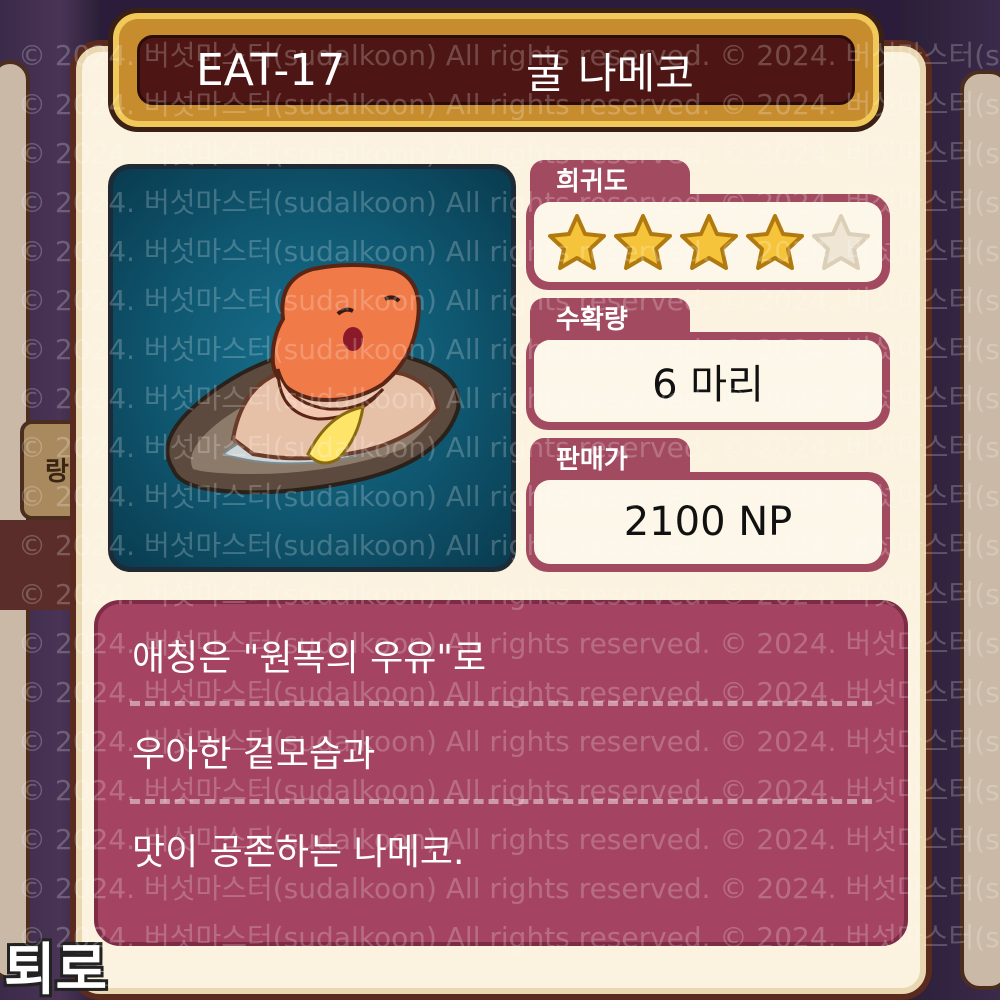  What do you see at coordinates (313, 379) in the screenshot?
I see `oyster-nameko-icon` at bounding box center [313, 379].